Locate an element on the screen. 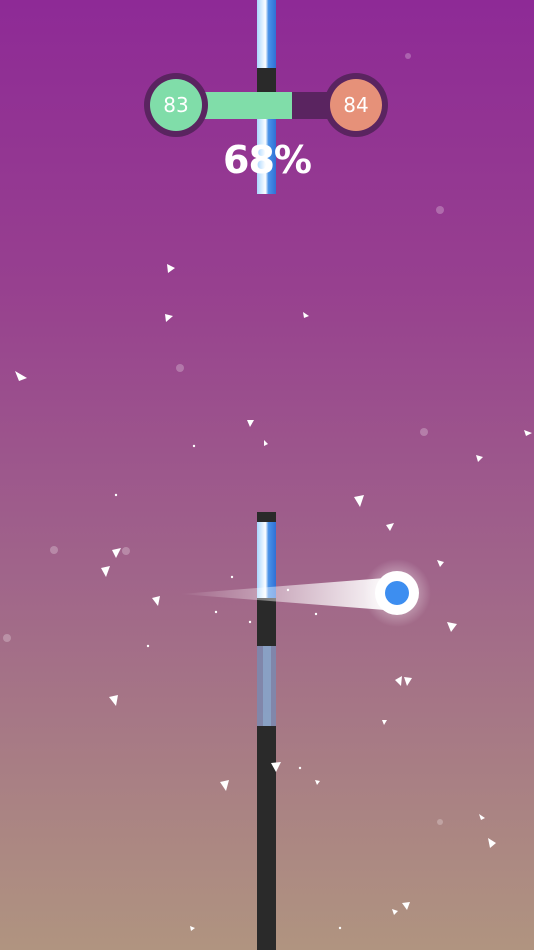  ball-icon is located at coordinates (397, 593).